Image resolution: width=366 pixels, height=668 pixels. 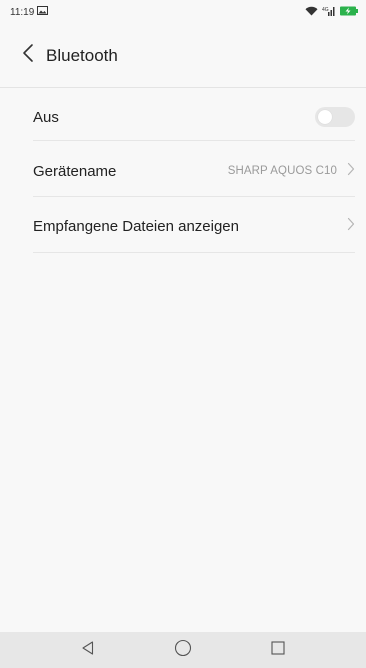 I want to click on device-name-value: SHARP AQUOS C10, so click(x=282, y=171).